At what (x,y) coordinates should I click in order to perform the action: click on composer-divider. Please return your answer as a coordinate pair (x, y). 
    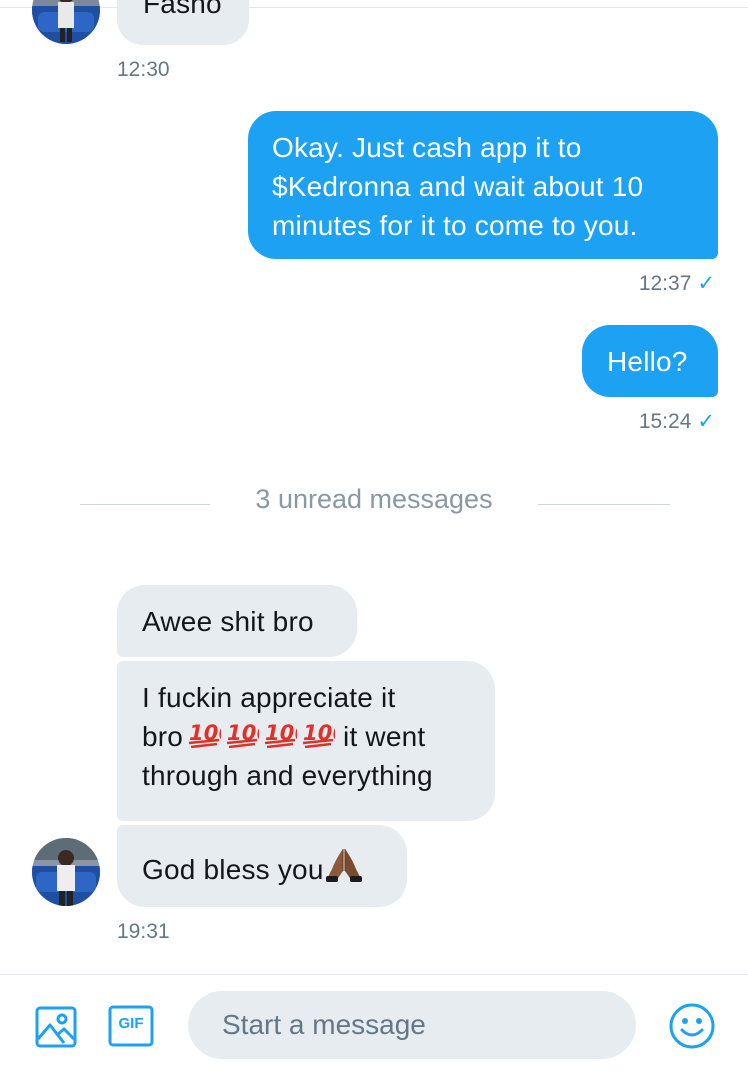
    Looking at the image, I should click on (374, 974).